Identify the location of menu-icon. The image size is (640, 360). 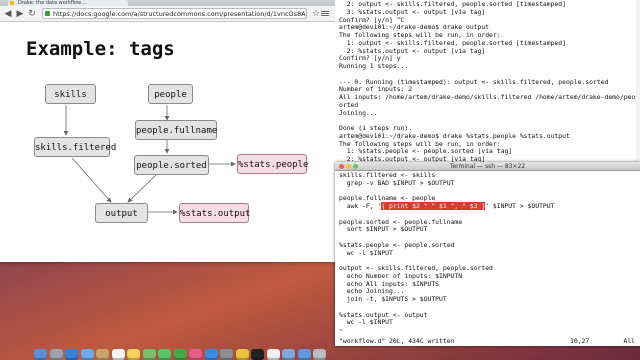
(325, 14).